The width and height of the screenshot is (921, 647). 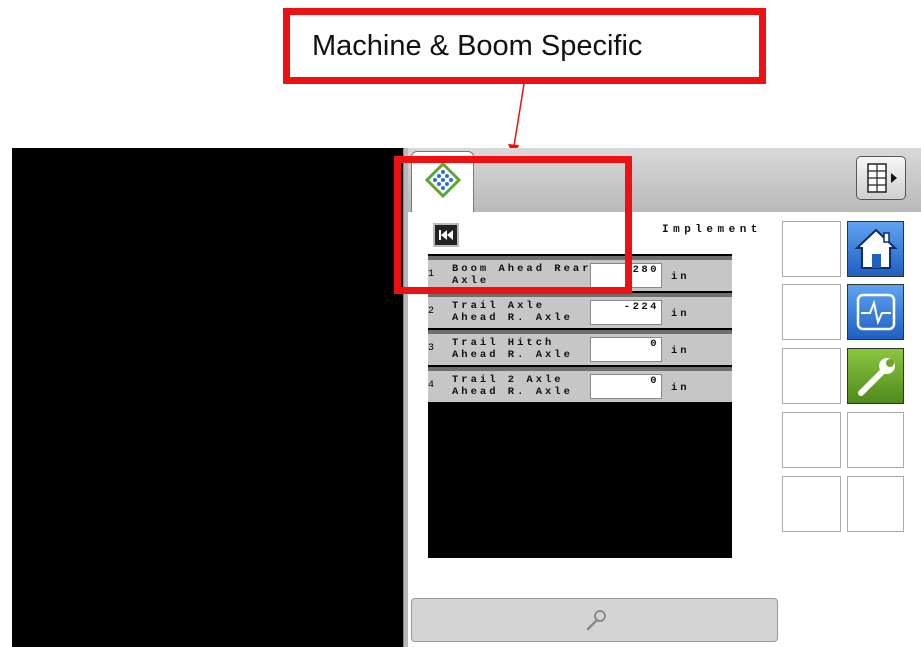 I want to click on settings-wrench-button, so click(x=875, y=376).